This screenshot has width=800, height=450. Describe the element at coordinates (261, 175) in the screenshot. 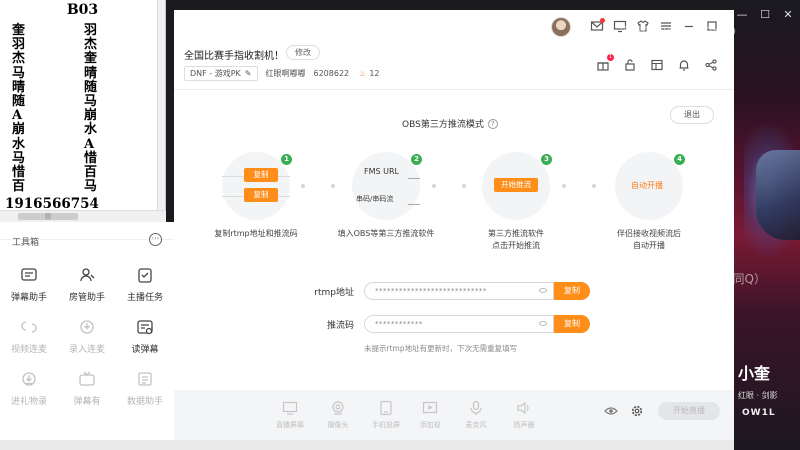

I see `step-1-copy-chip: 复制` at that location.